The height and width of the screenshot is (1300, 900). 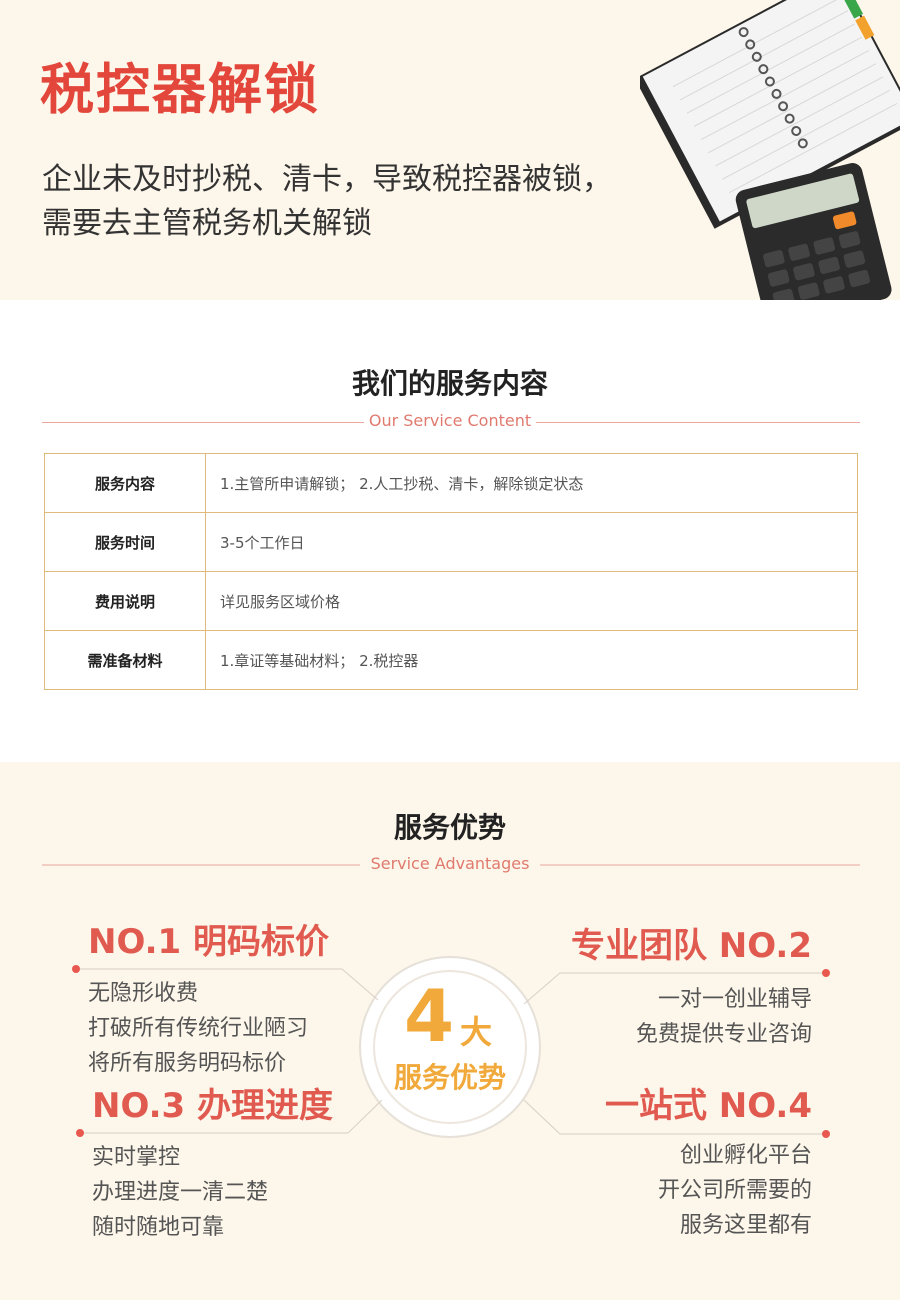 I want to click on center-number: 4, so click(x=429, y=1016).